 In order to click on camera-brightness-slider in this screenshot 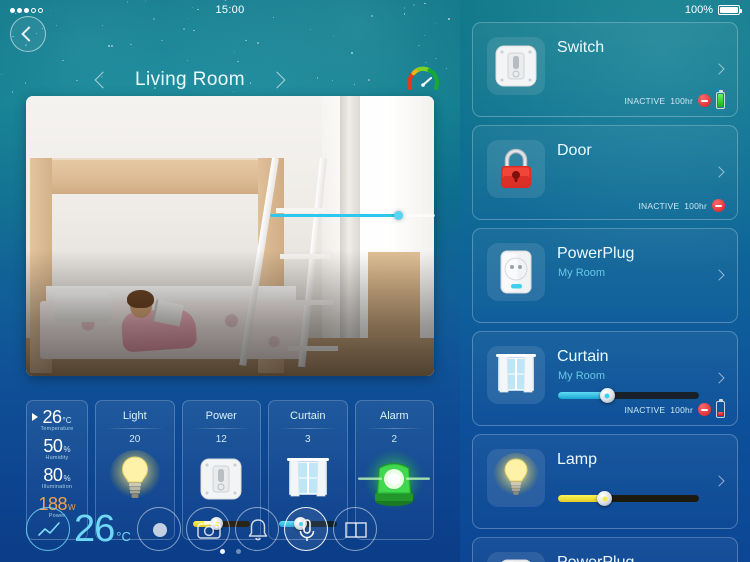, I will do `click(352, 216)`.